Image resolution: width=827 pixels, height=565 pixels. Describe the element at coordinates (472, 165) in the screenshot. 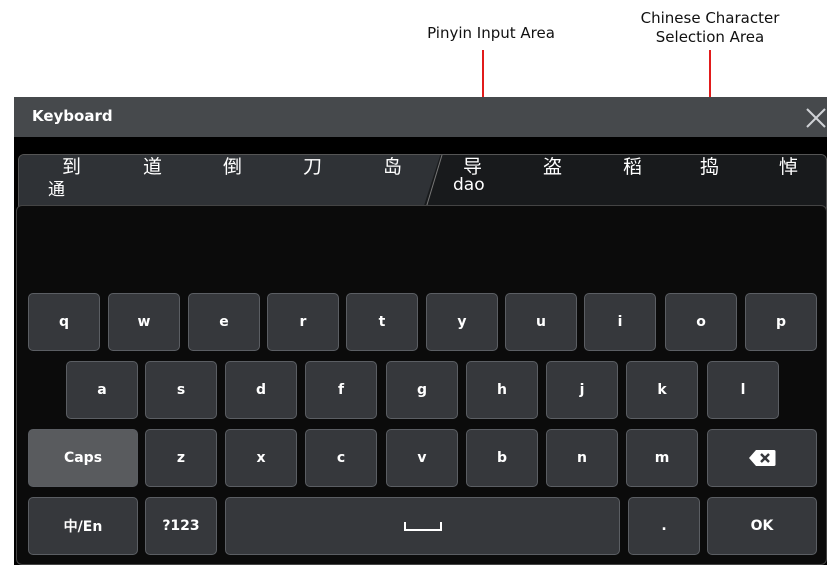

I see `candidate-char: 导` at that location.